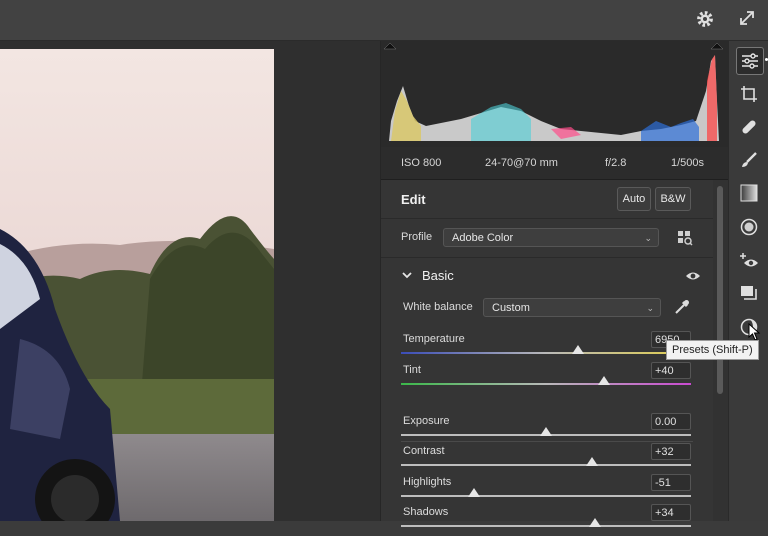  Describe the element at coordinates (547, 347) in the screenshot. I see `slider-row-temperature: Temperature6950` at that location.